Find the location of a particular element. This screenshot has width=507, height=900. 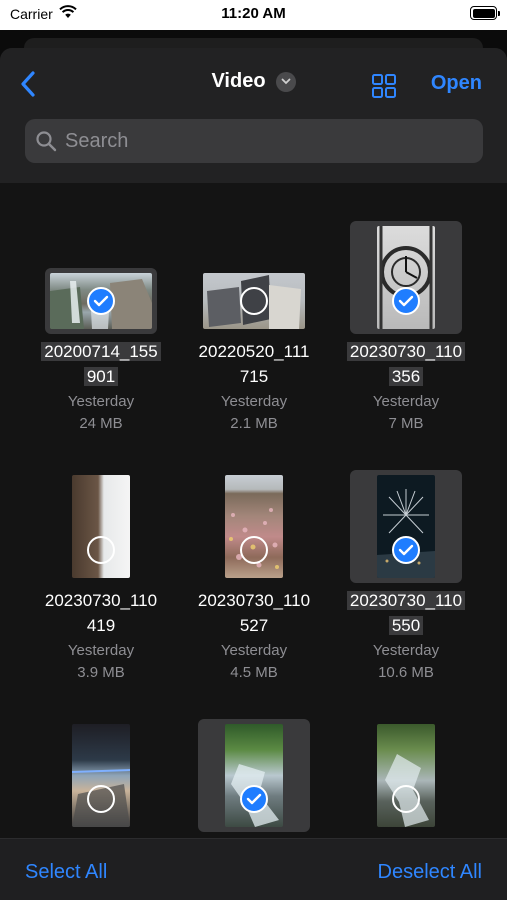

file-item: 20220520_111 715 Yesterday 2.1 MB is located at coordinates (254, 331).